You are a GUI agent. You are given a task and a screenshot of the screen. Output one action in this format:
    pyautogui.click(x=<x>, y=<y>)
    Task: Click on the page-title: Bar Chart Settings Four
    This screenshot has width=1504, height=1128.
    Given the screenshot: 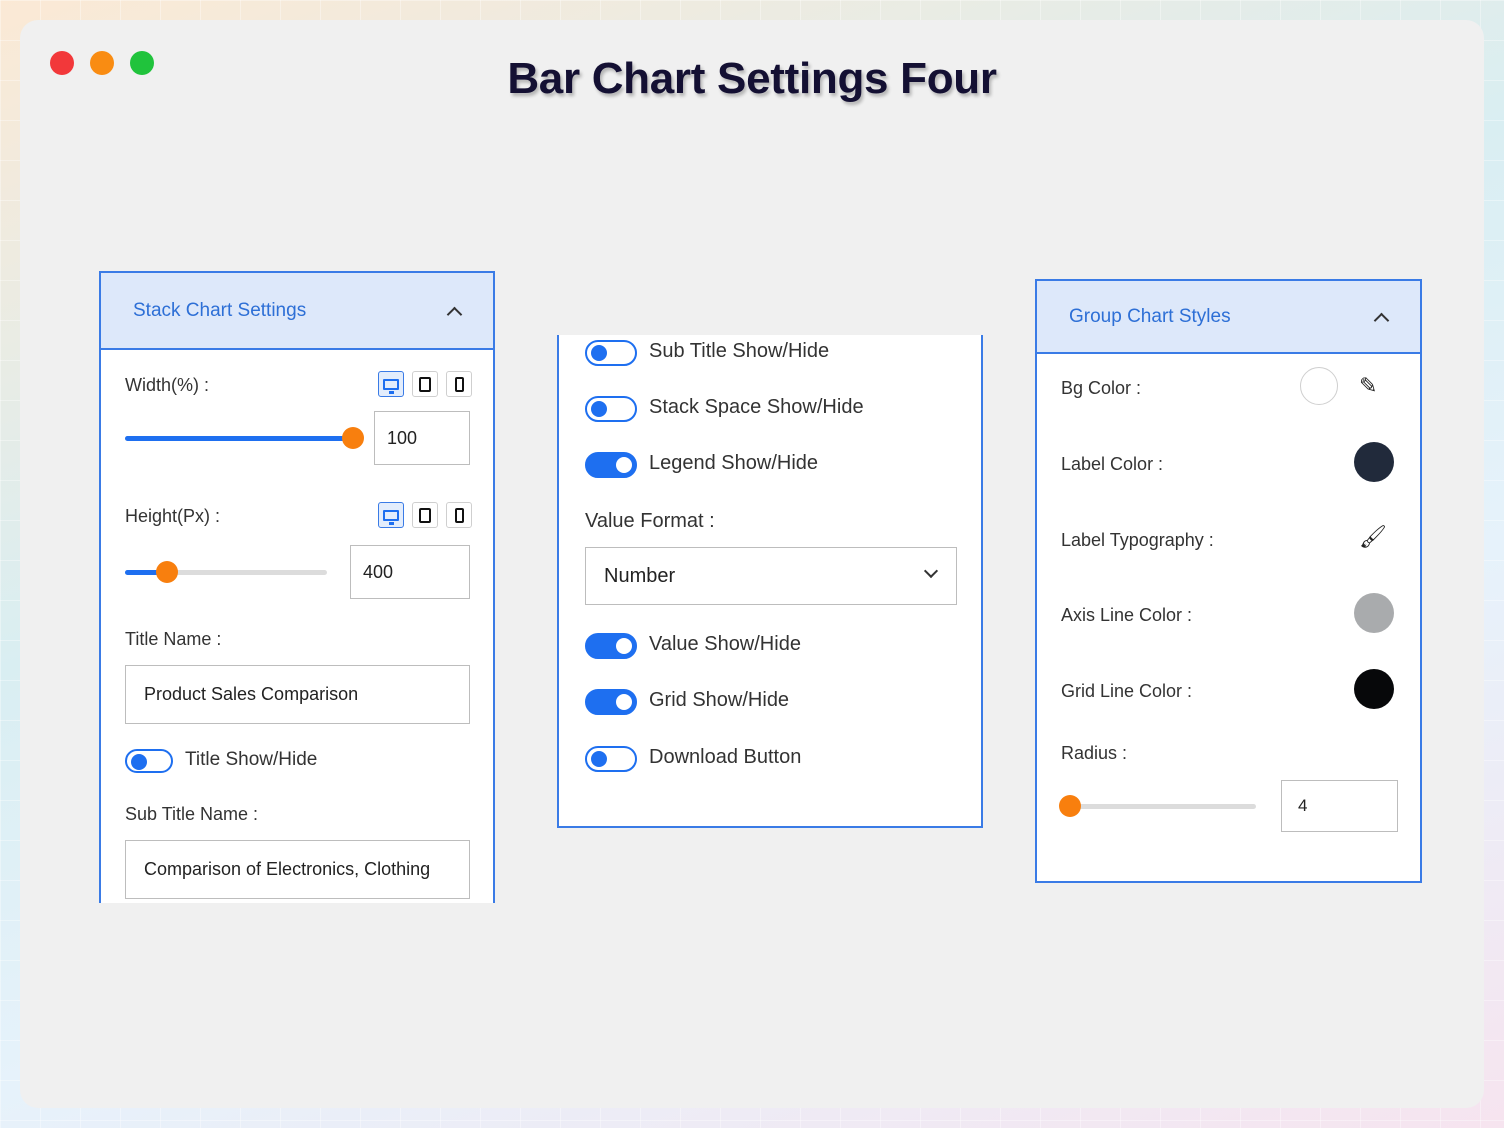 What is the action you would take?
    pyautogui.click(x=752, y=78)
    